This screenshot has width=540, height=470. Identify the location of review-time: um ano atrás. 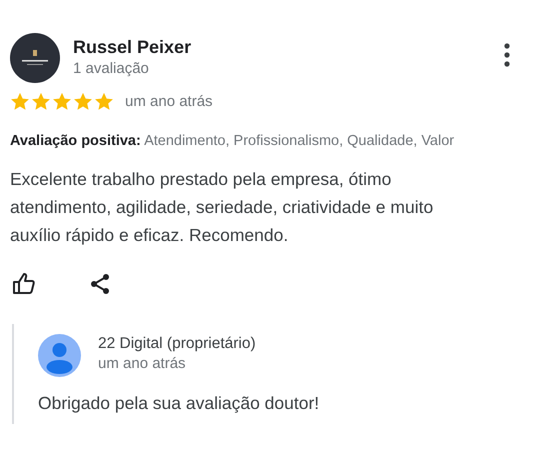
(169, 101).